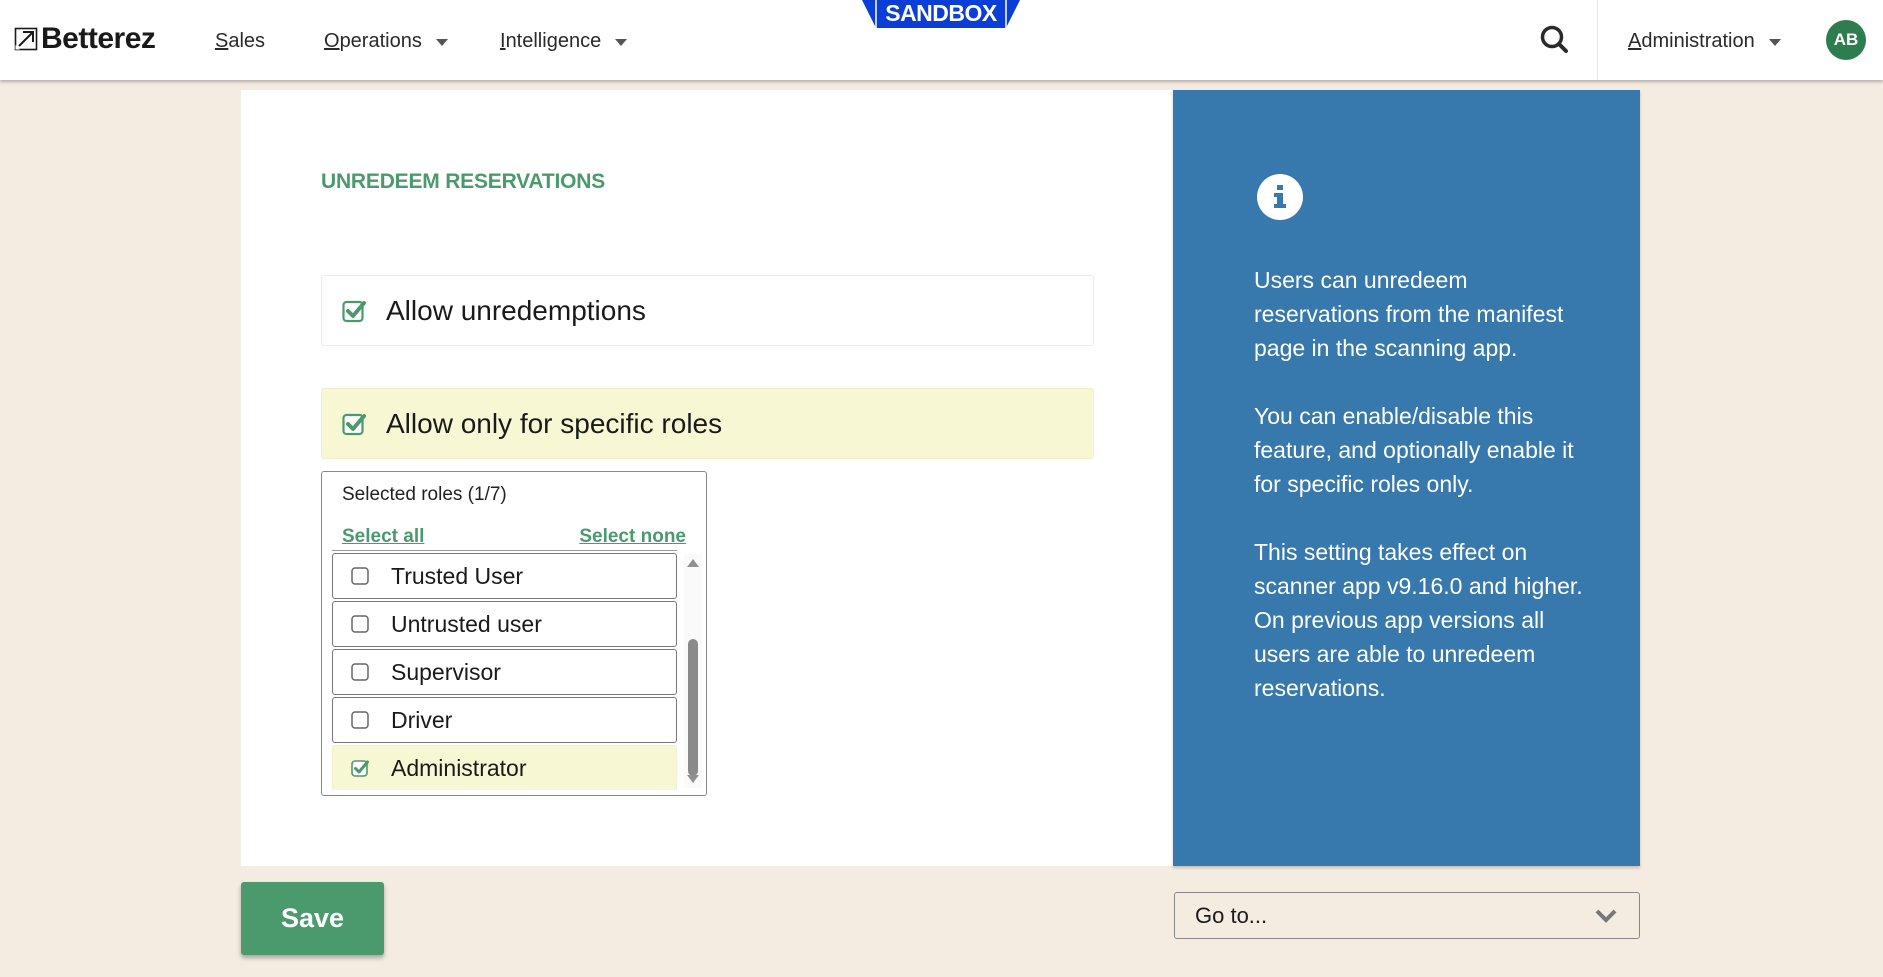  What do you see at coordinates (516, 310) in the screenshot?
I see `allow-unredemptions-label: Allow unredemptions` at bounding box center [516, 310].